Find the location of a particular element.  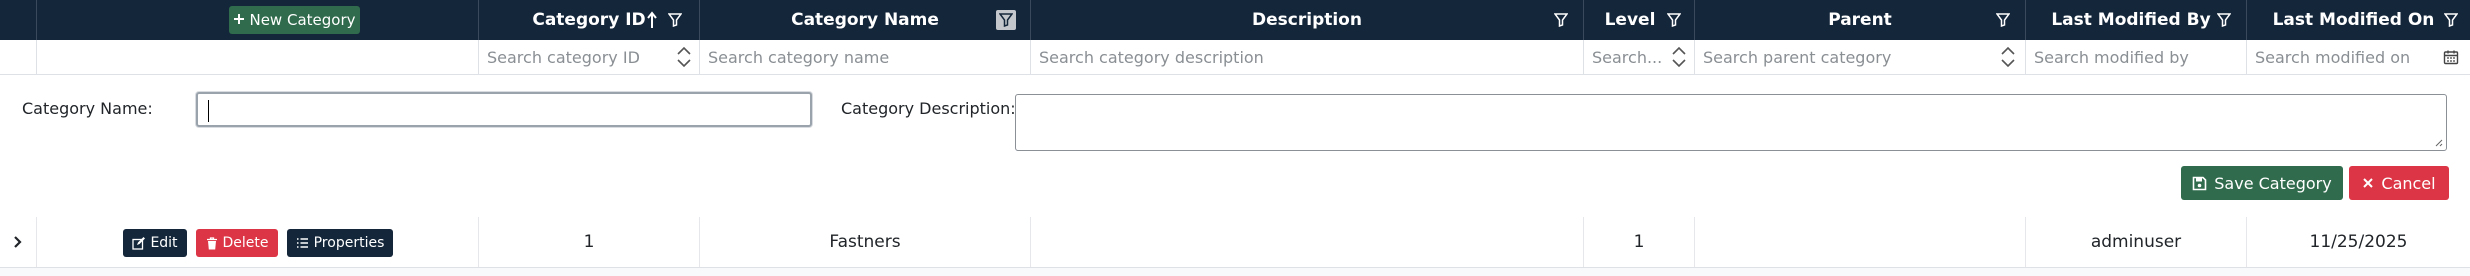

new-category-label: New Category is located at coordinates (302, 20).